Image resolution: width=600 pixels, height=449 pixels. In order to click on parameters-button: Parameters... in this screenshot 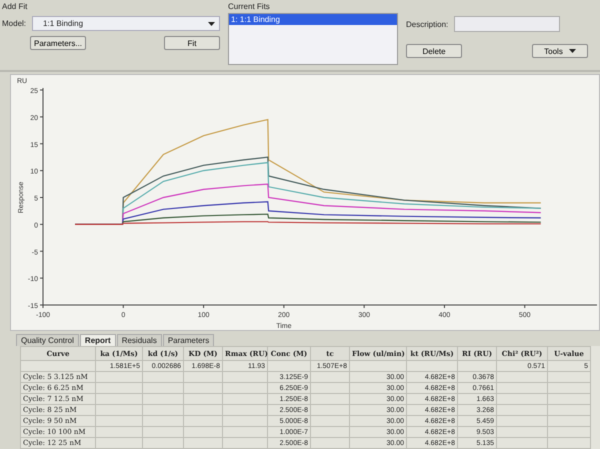, I will do `click(58, 43)`.